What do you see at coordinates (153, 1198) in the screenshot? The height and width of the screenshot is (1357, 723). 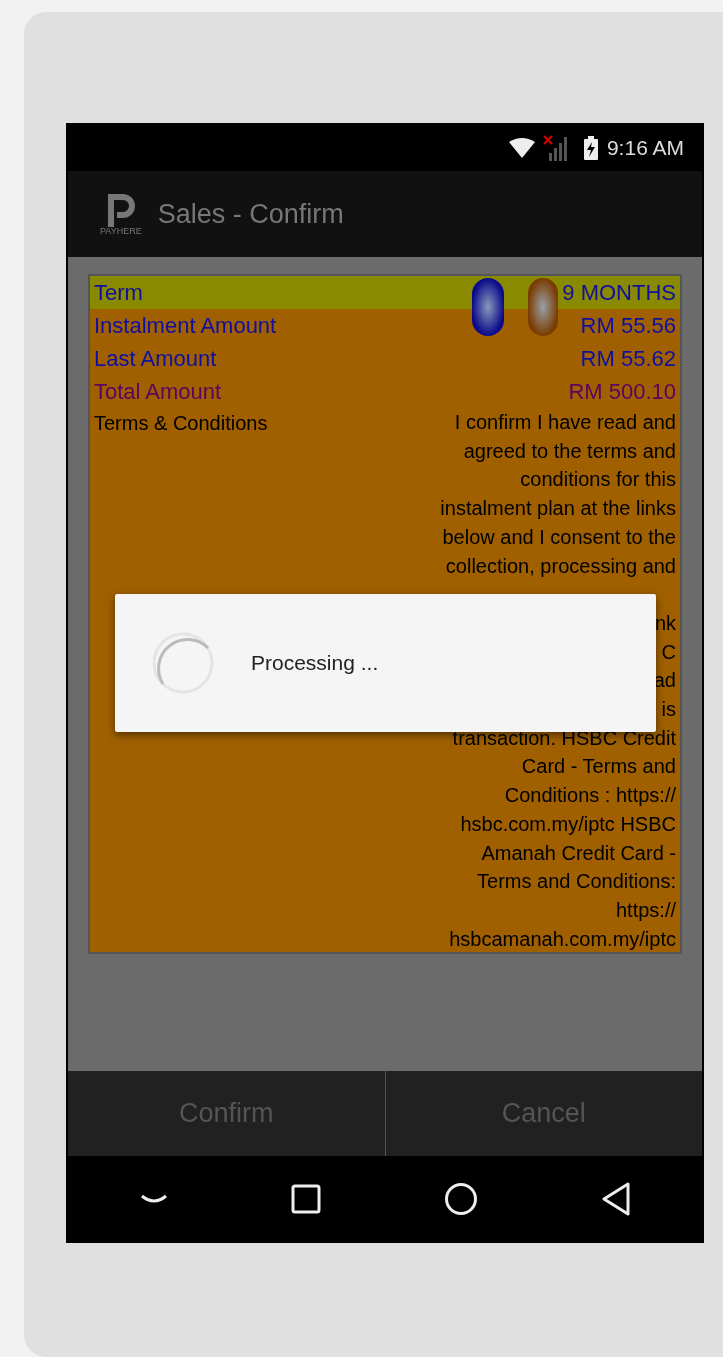 I see `chevron-down-icon` at bounding box center [153, 1198].